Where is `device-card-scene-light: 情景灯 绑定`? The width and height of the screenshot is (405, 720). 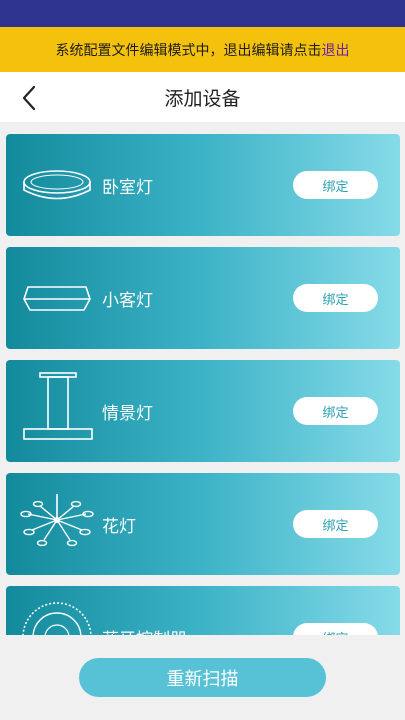
device-card-scene-light: 情景灯 绑定 is located at coordinates (203, 411).